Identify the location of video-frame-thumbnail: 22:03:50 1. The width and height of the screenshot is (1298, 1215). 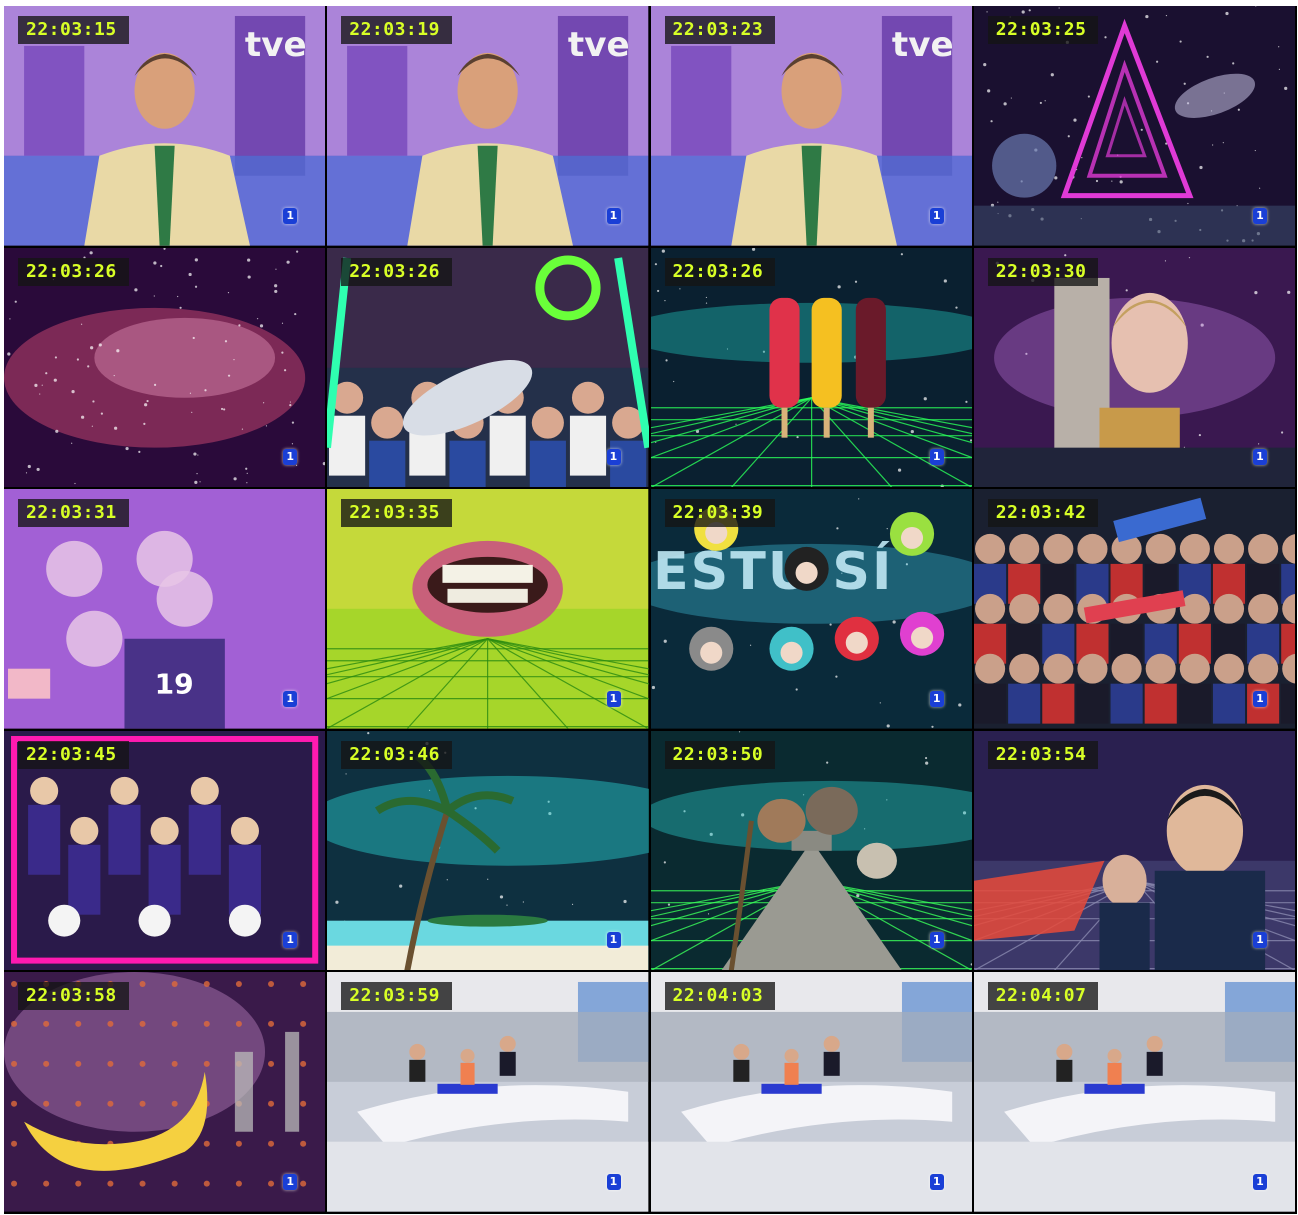
(812, 851).